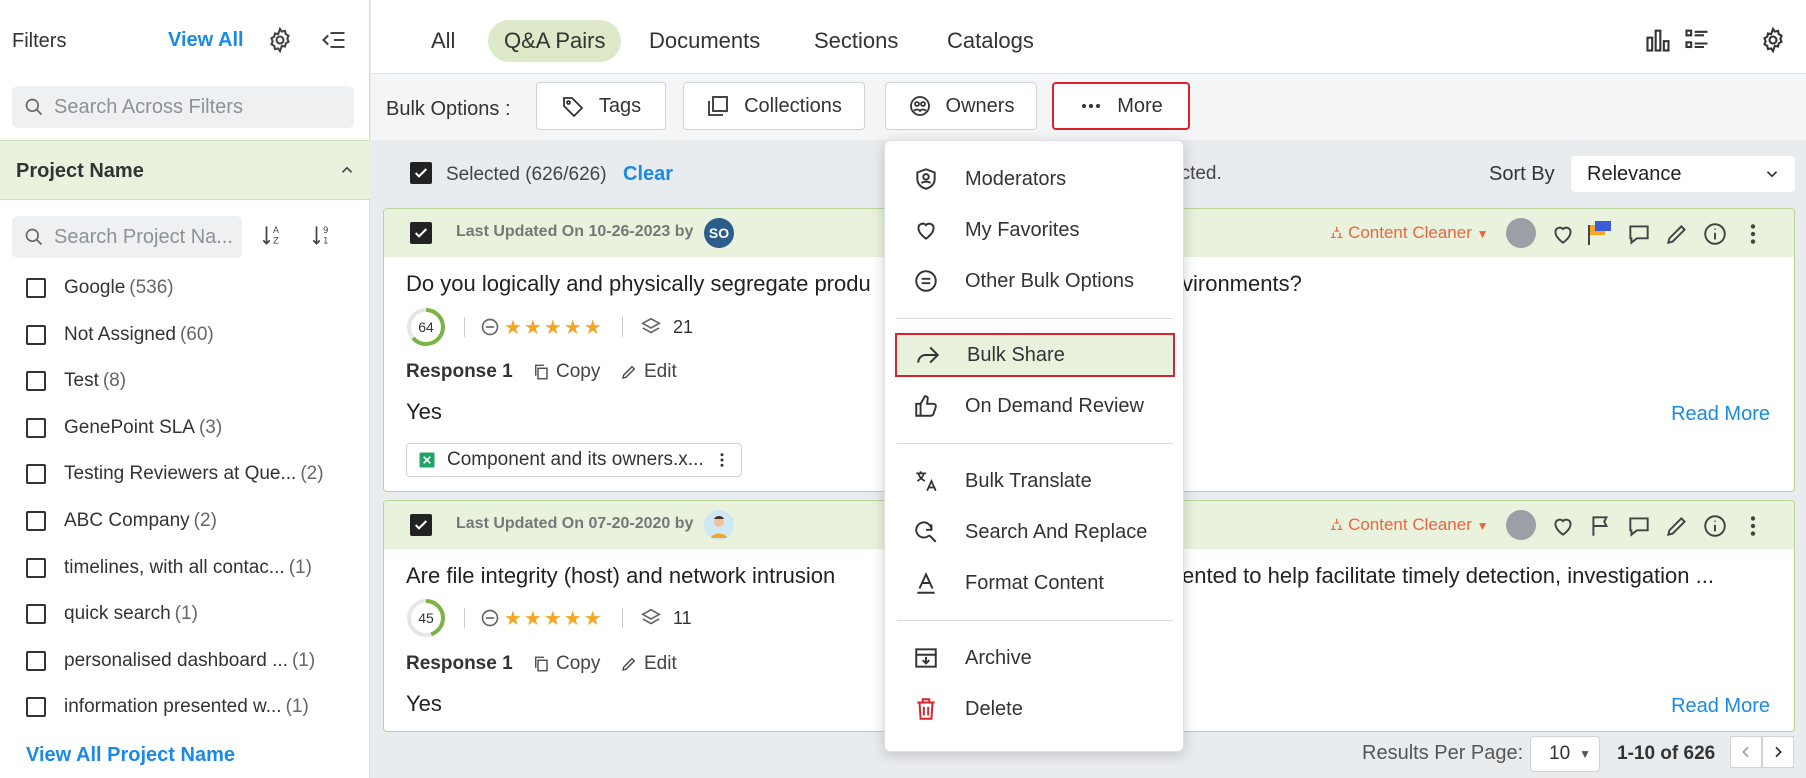 The height and width of the screenshot is (778, 1806). Describe the element at coordinates (648, 174) in the screenshot. I see `clear-selection-link: Clear` at that location.